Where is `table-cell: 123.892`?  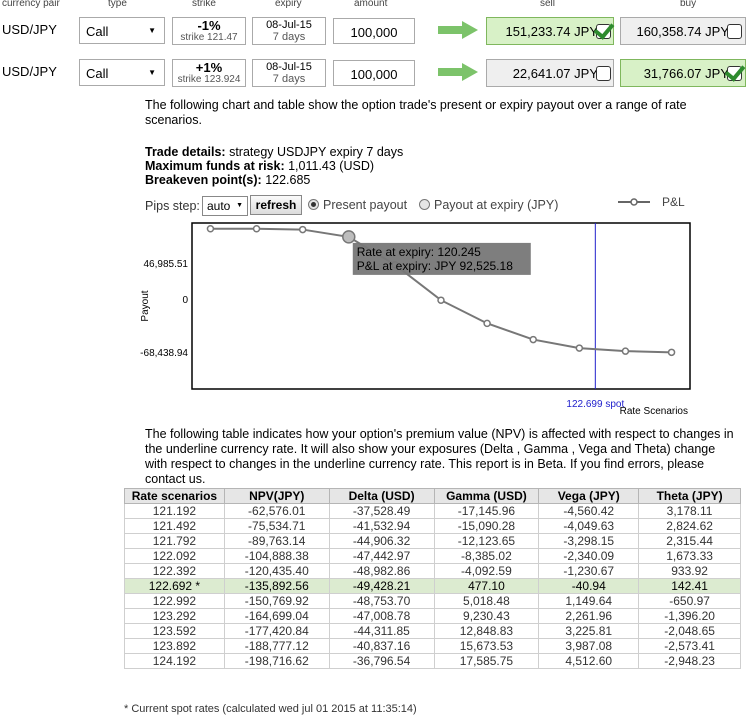
table-cell: 123.892 is located at coordinates (174, 646).